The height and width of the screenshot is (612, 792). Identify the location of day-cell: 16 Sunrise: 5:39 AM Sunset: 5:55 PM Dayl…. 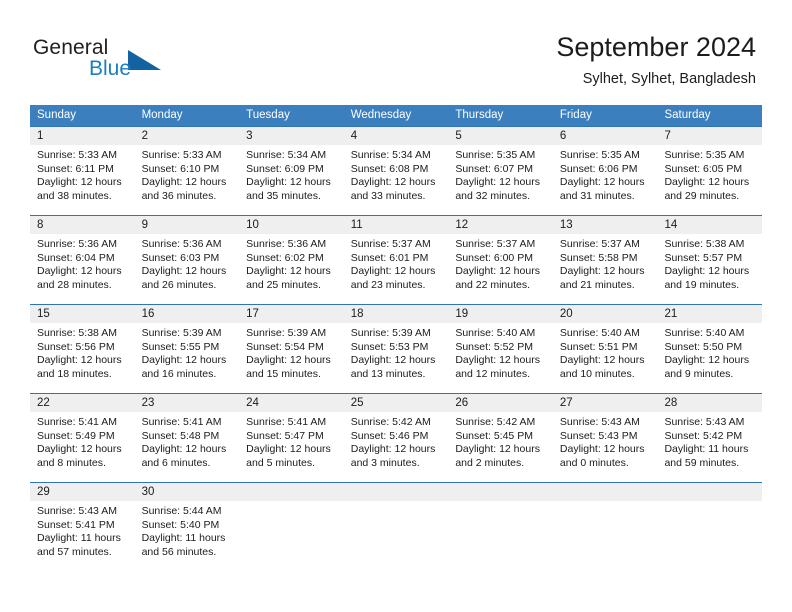
(187, 349).